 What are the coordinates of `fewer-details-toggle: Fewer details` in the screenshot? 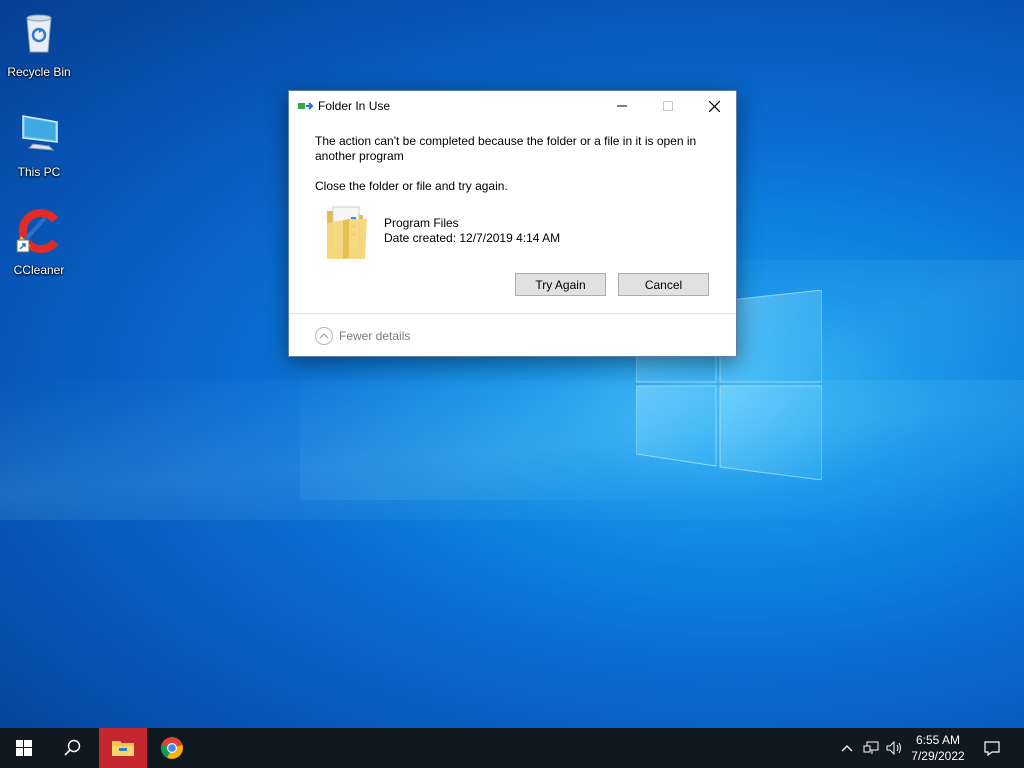 It's located at (362, 336).